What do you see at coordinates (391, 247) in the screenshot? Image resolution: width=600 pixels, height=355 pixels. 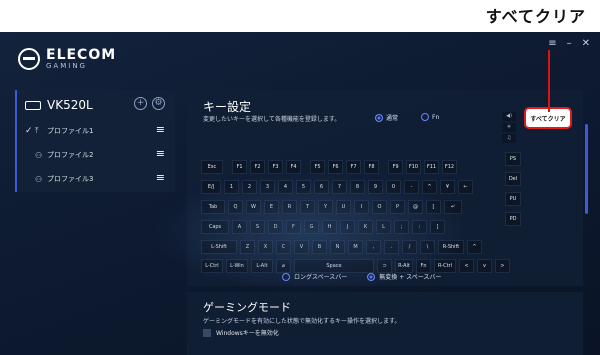 I see `key: .` at bounding box center [391, 247].